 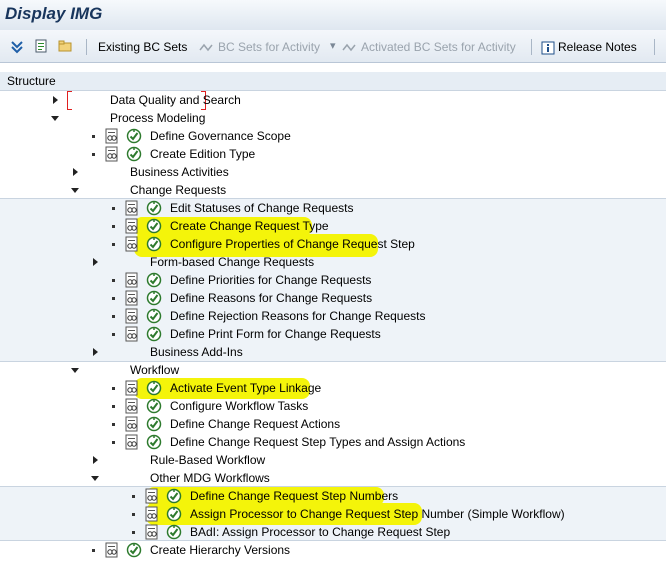 I want to click on tree-folder-node: Form-based Change Requests, so click(x=333, y=262).